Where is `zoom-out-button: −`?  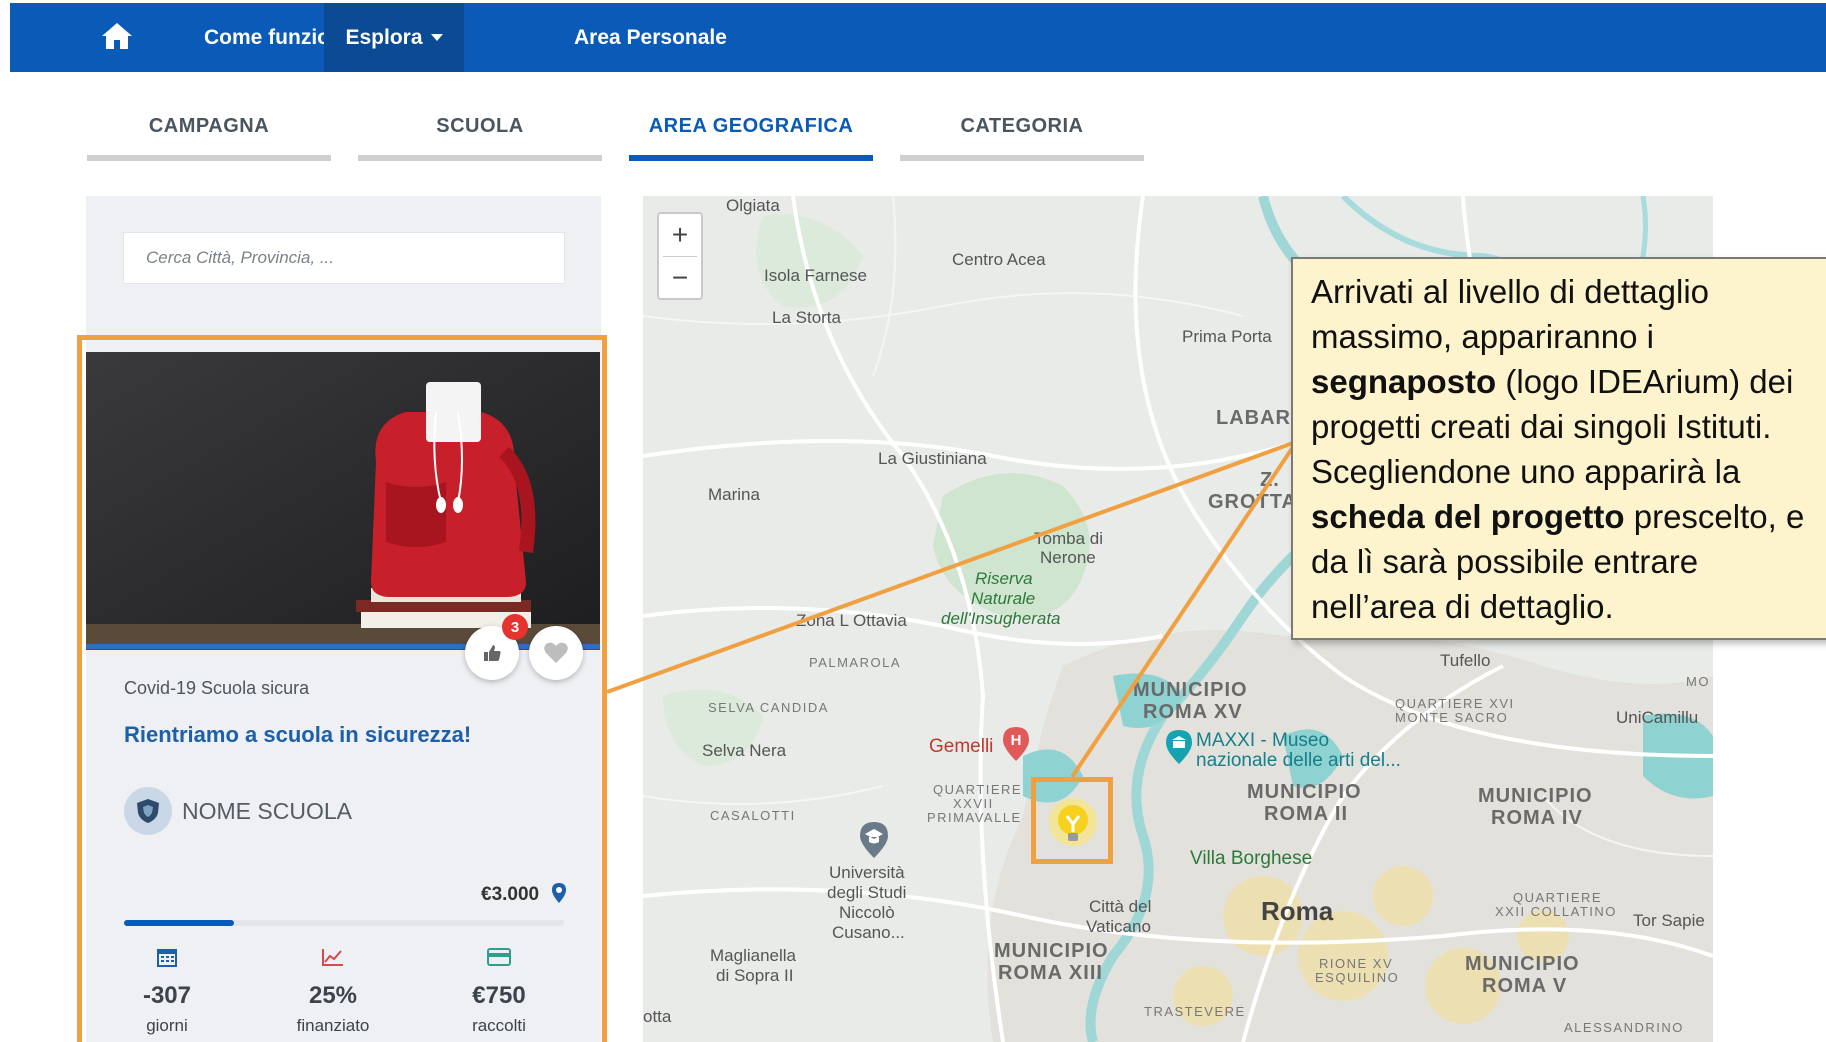 zoom-out-button: − is located at coordinates (680, 278).